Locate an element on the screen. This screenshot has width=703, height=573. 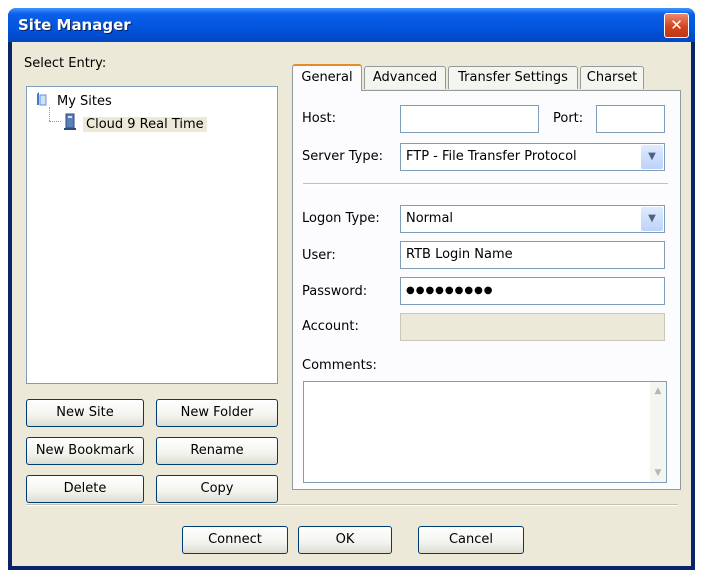
cancel-button: Cancel is located at coordinates (471, 540).